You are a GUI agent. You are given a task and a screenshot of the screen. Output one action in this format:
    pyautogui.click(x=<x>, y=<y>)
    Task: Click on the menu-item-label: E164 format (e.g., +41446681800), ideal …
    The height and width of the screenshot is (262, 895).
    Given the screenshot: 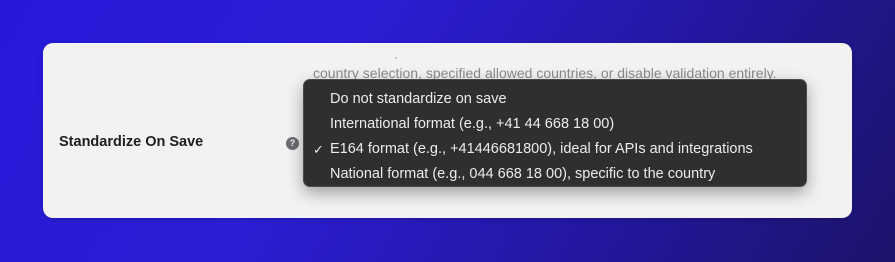 What is the action you would take?
    pyautogui.click(x=541, y=149)
    